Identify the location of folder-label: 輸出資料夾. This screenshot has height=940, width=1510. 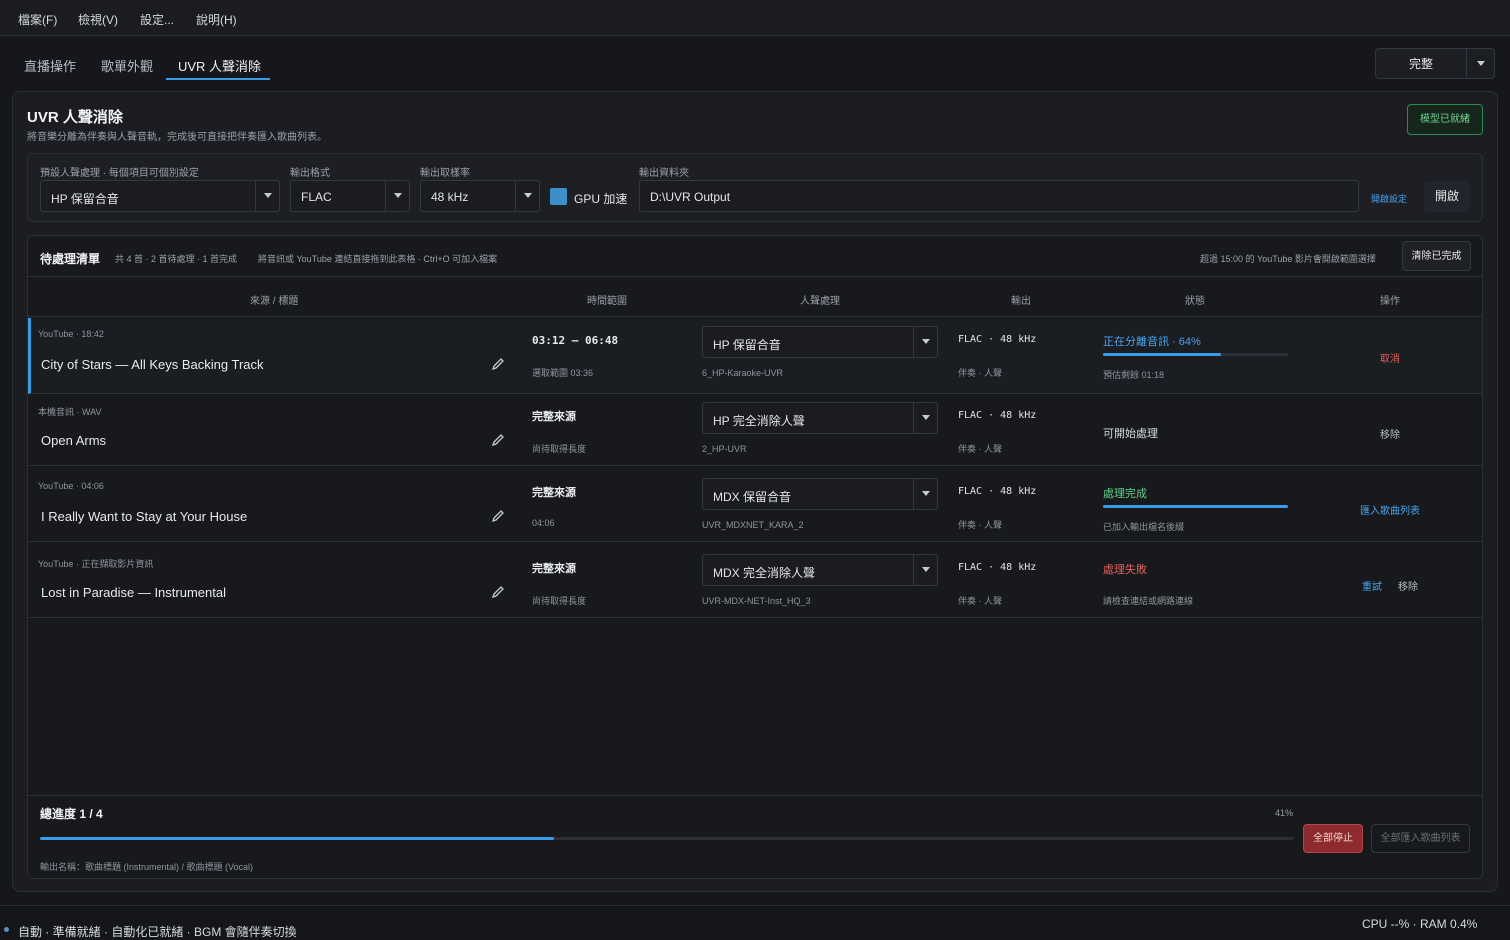
(664, 173).